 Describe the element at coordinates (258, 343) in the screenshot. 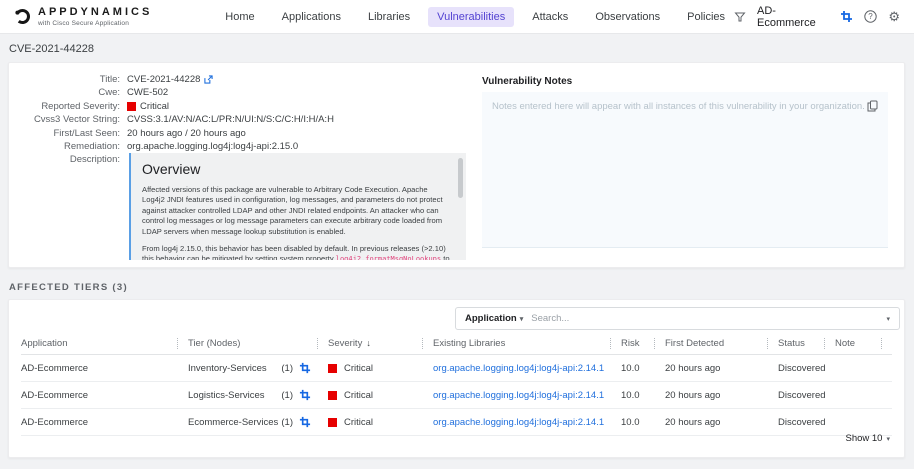

I see `column-header-tier-nodes: Tier (Nodes)` at that location.